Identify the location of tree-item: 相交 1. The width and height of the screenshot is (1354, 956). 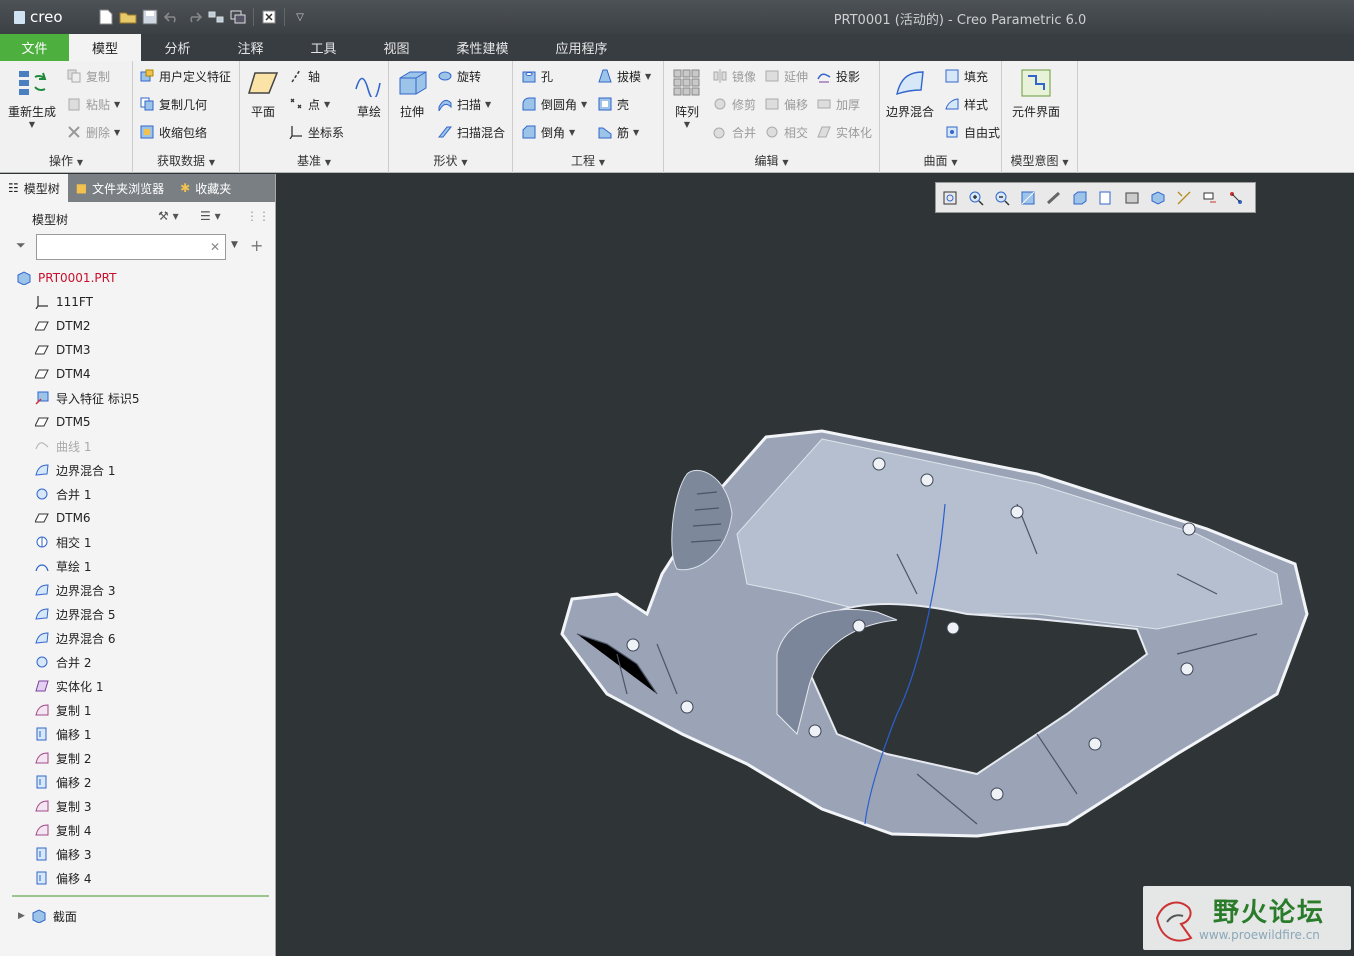
(138, 542).